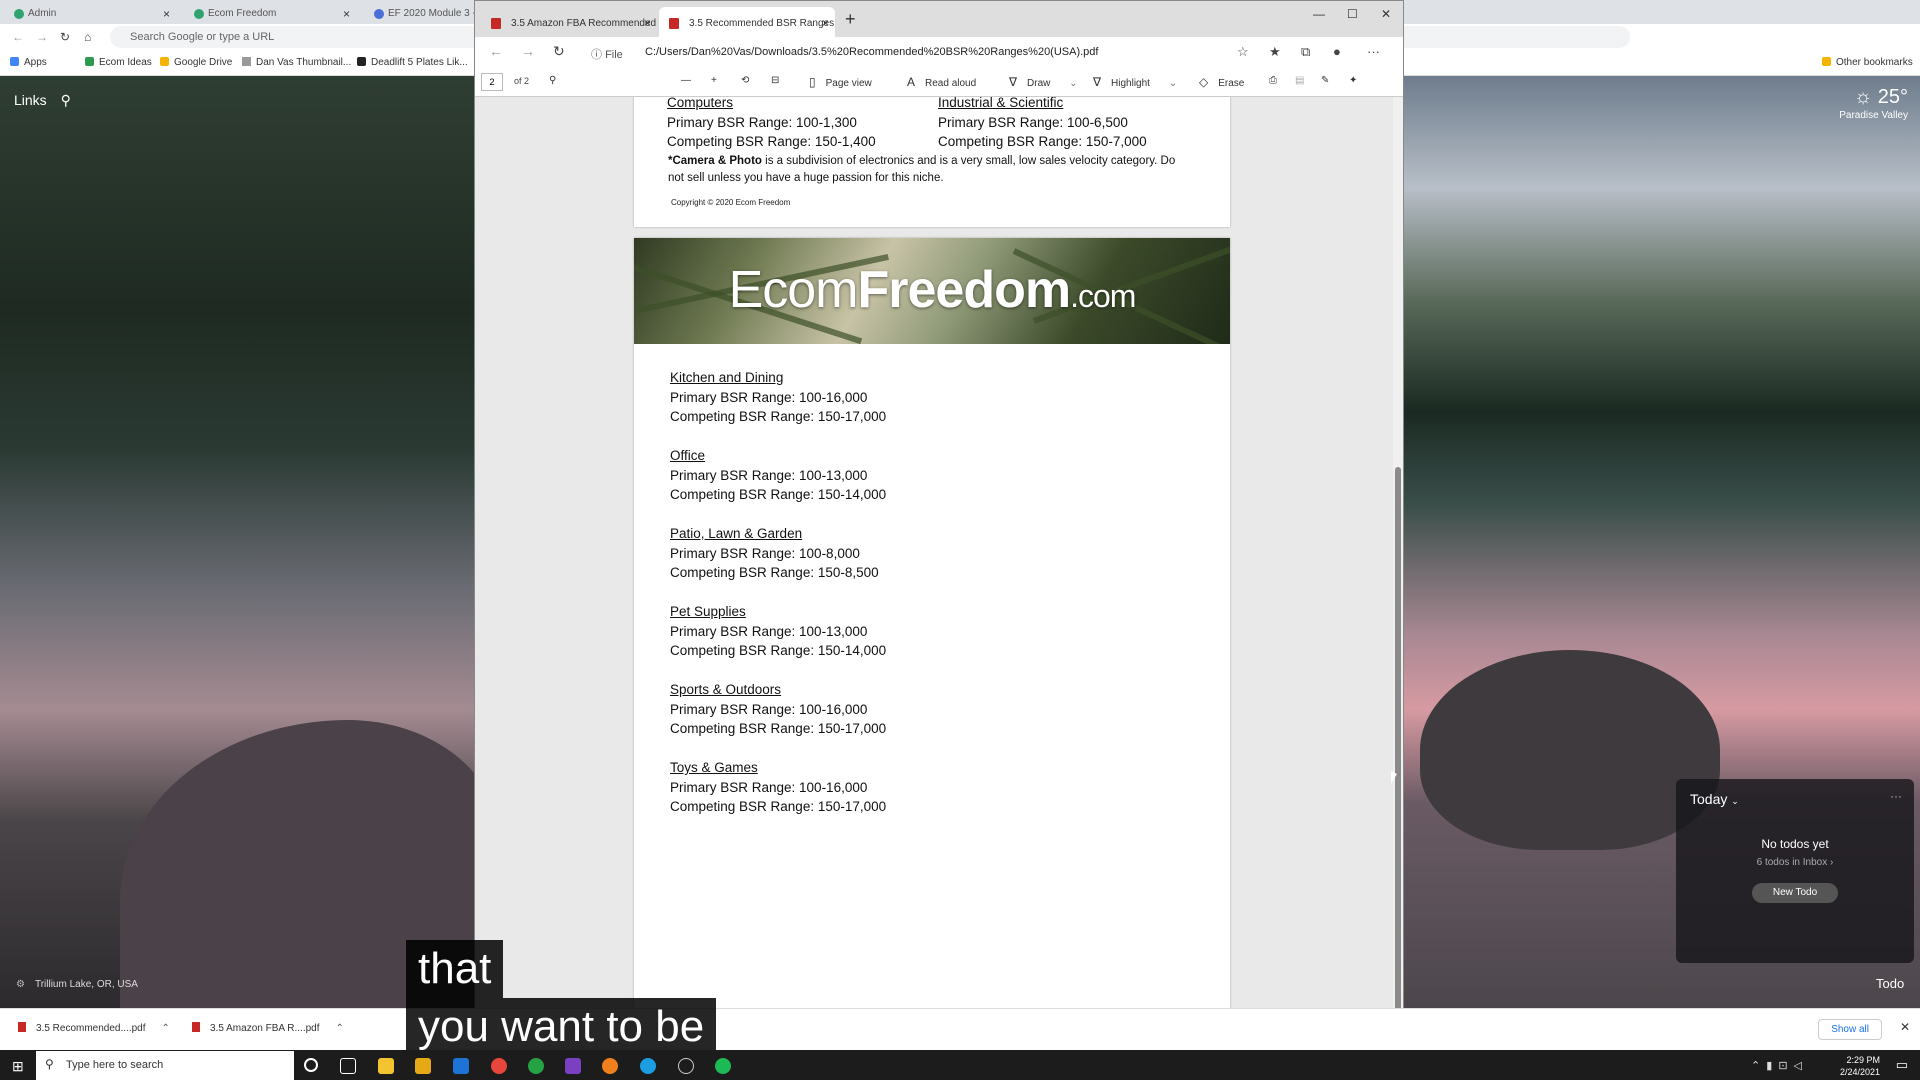 This screenshot has height=1080, width=1920. Describe the element at coordinates (769, 709) in the screenshot. I see `primary-range: Primary BSR Range: 100-16,000` at that location.